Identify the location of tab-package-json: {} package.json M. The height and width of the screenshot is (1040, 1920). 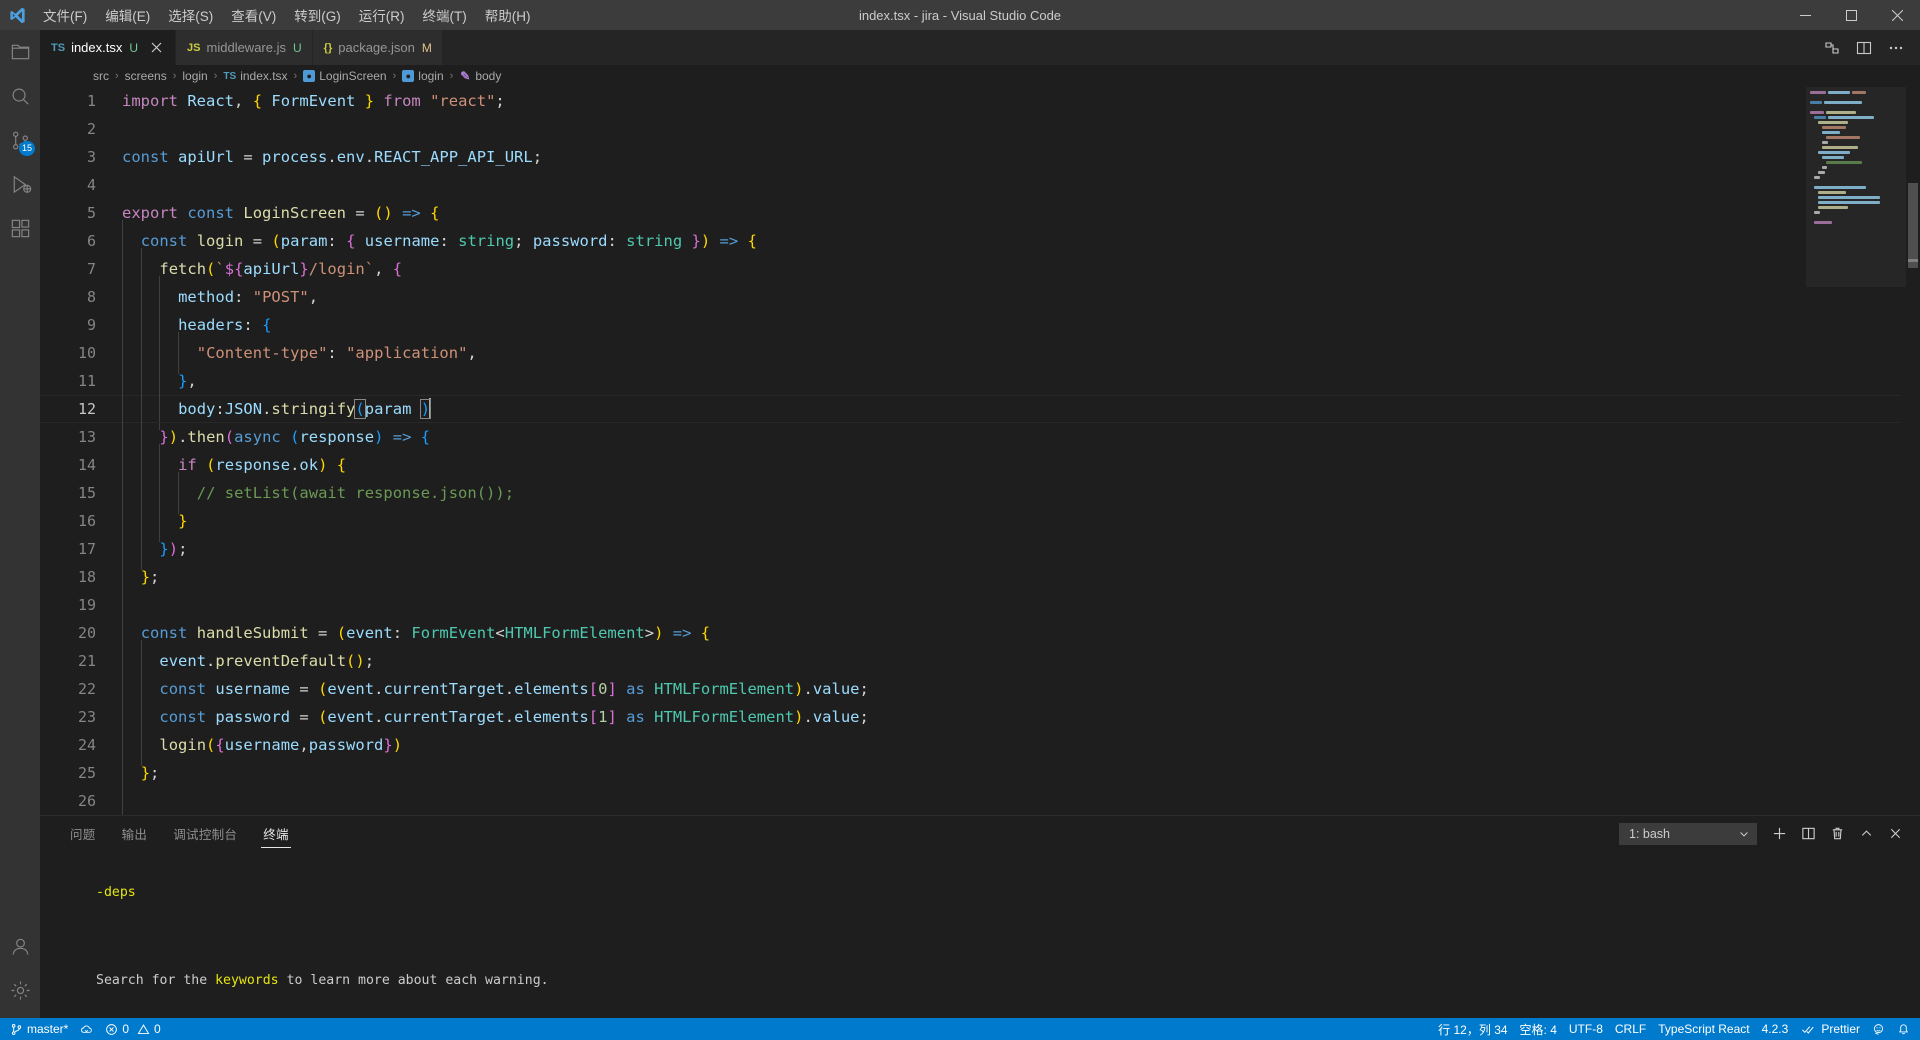
(377, 47).